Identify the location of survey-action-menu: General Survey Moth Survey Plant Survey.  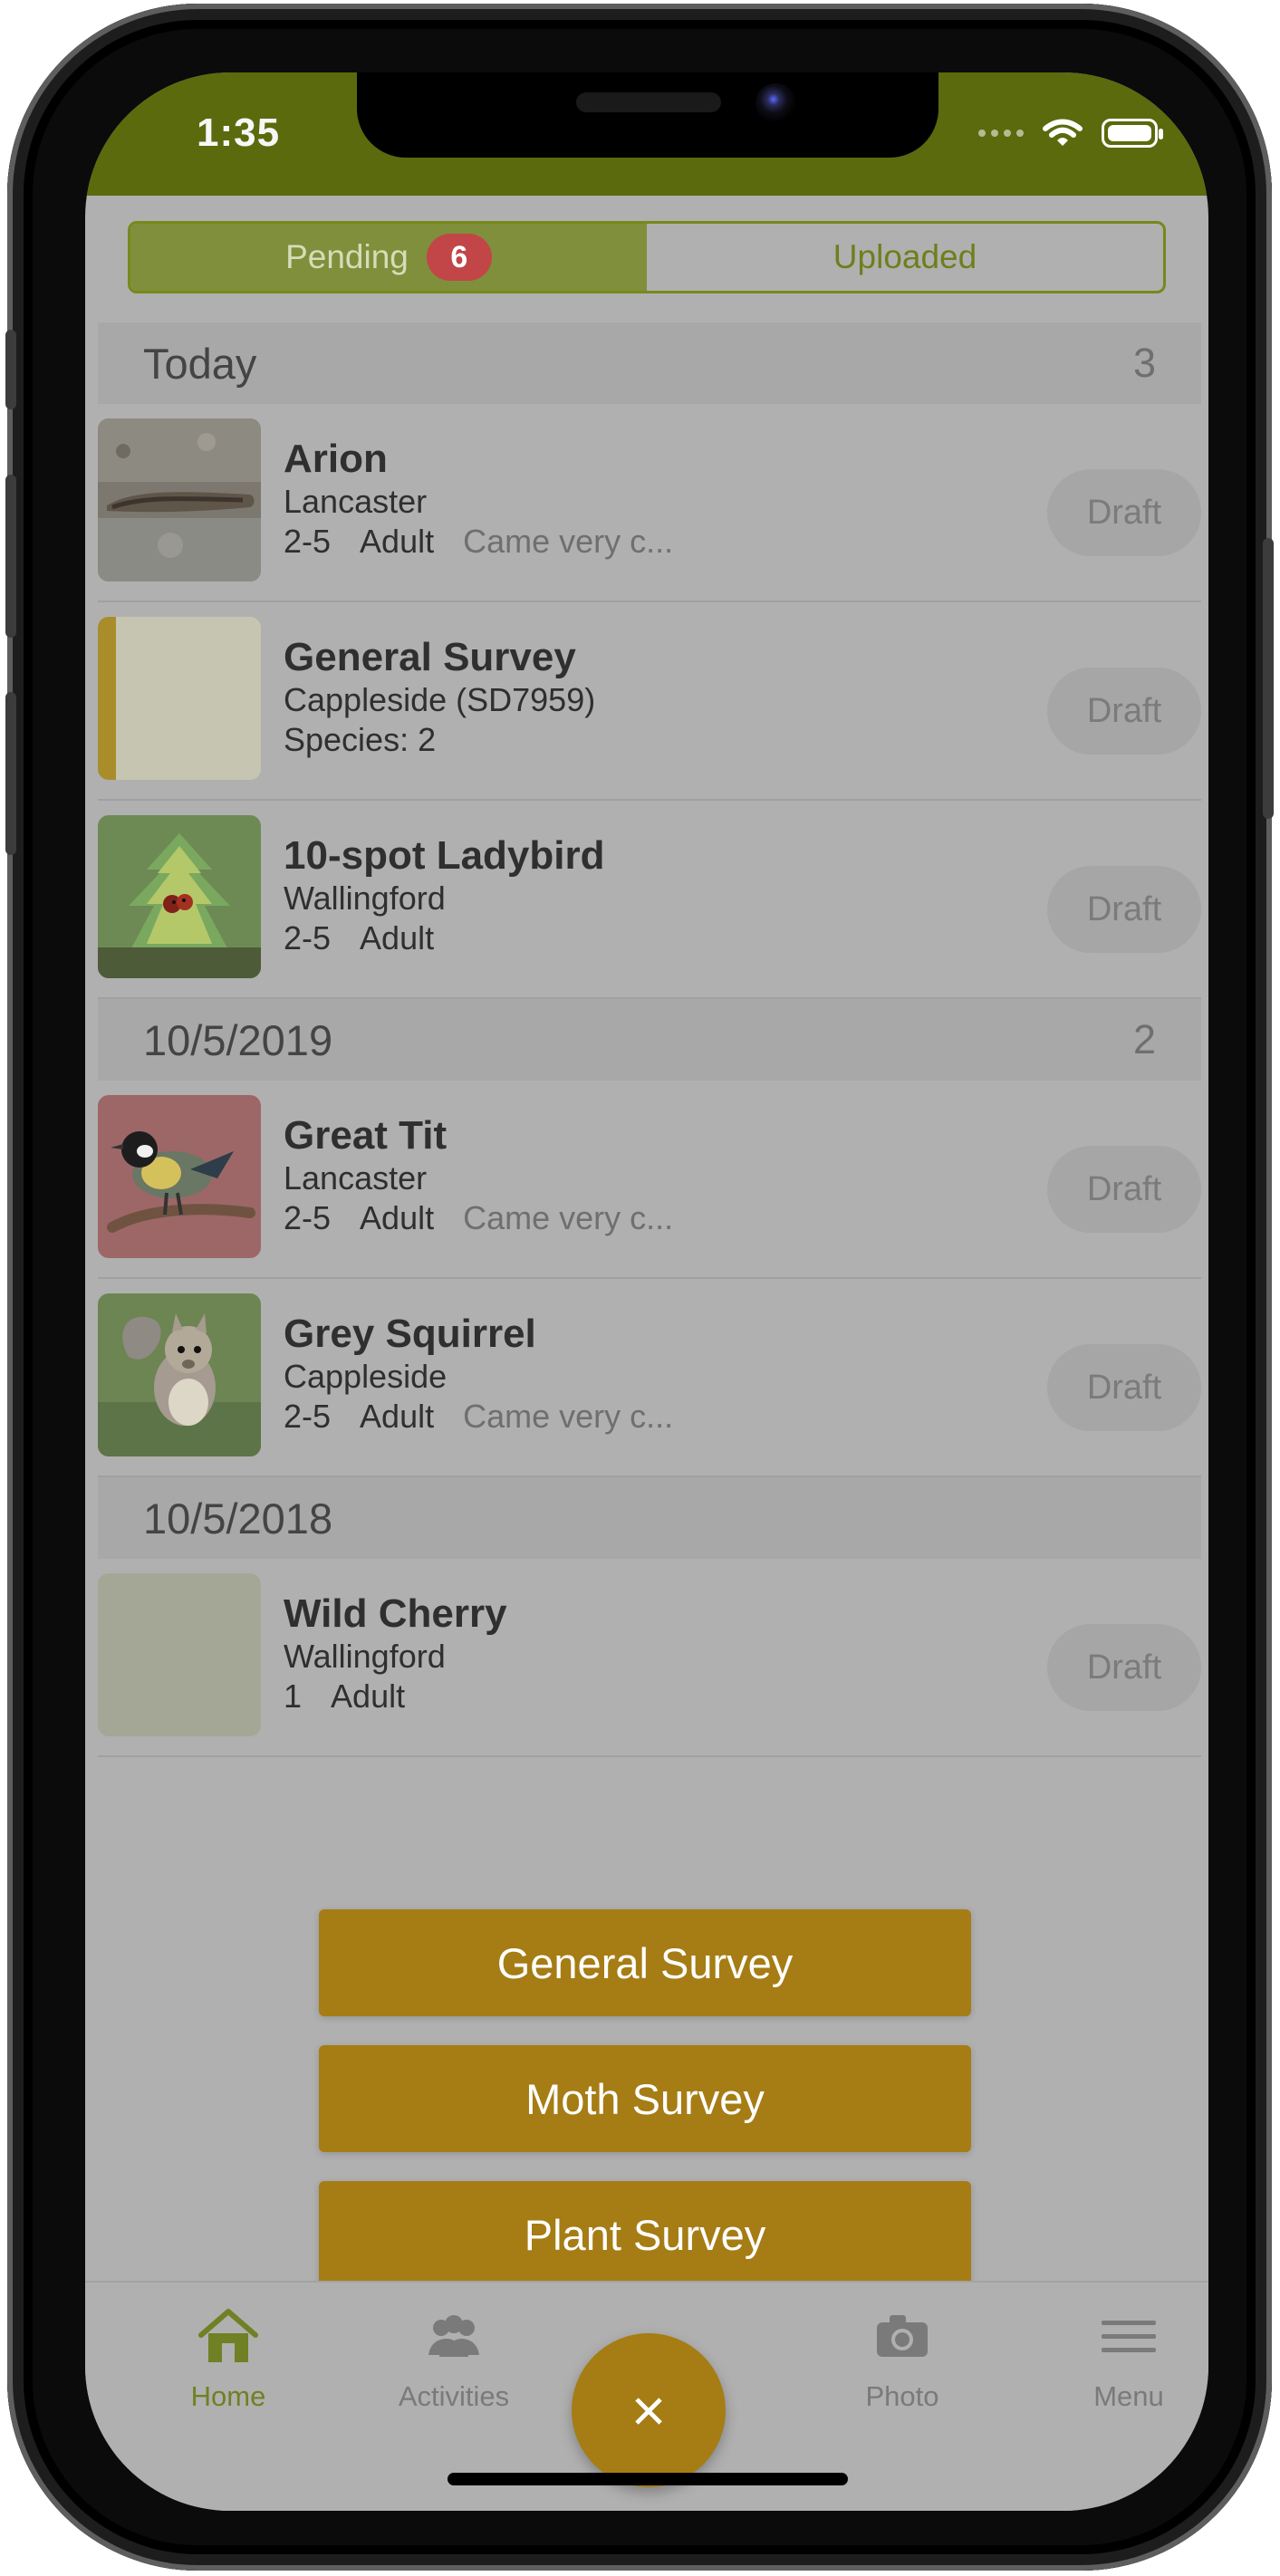
(645, 2113).